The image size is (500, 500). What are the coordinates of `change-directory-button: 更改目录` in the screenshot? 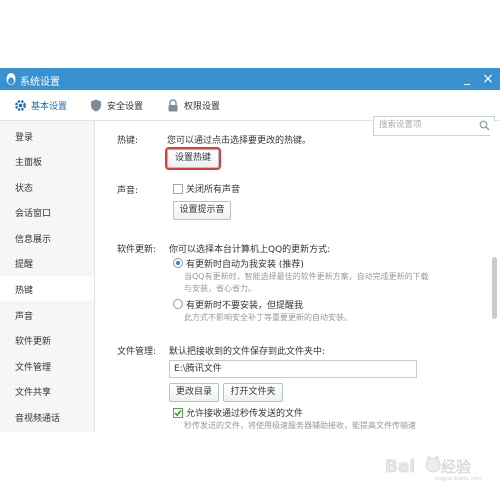 It's located at (194, 392).